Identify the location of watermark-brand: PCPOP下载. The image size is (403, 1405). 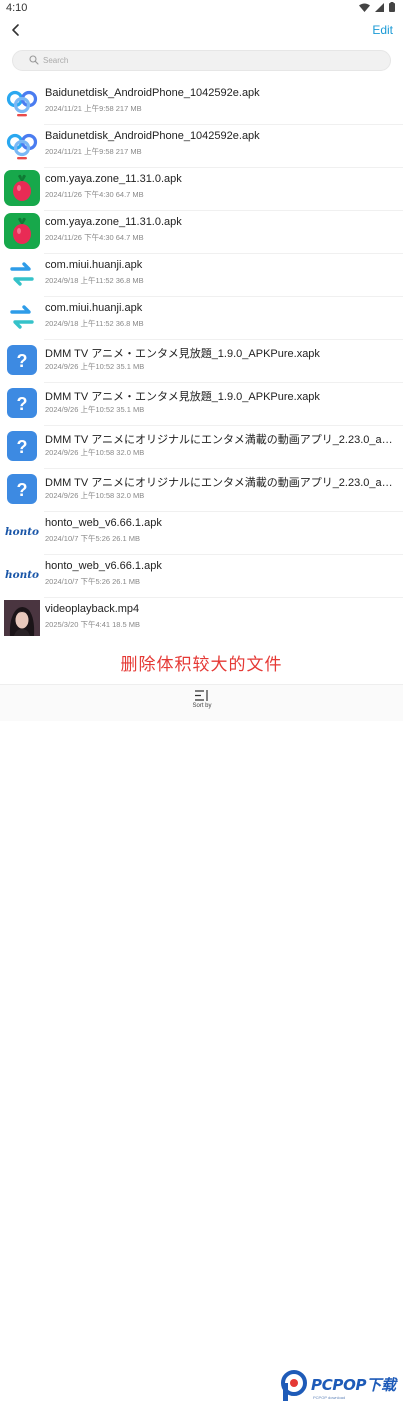
(353, 1385).